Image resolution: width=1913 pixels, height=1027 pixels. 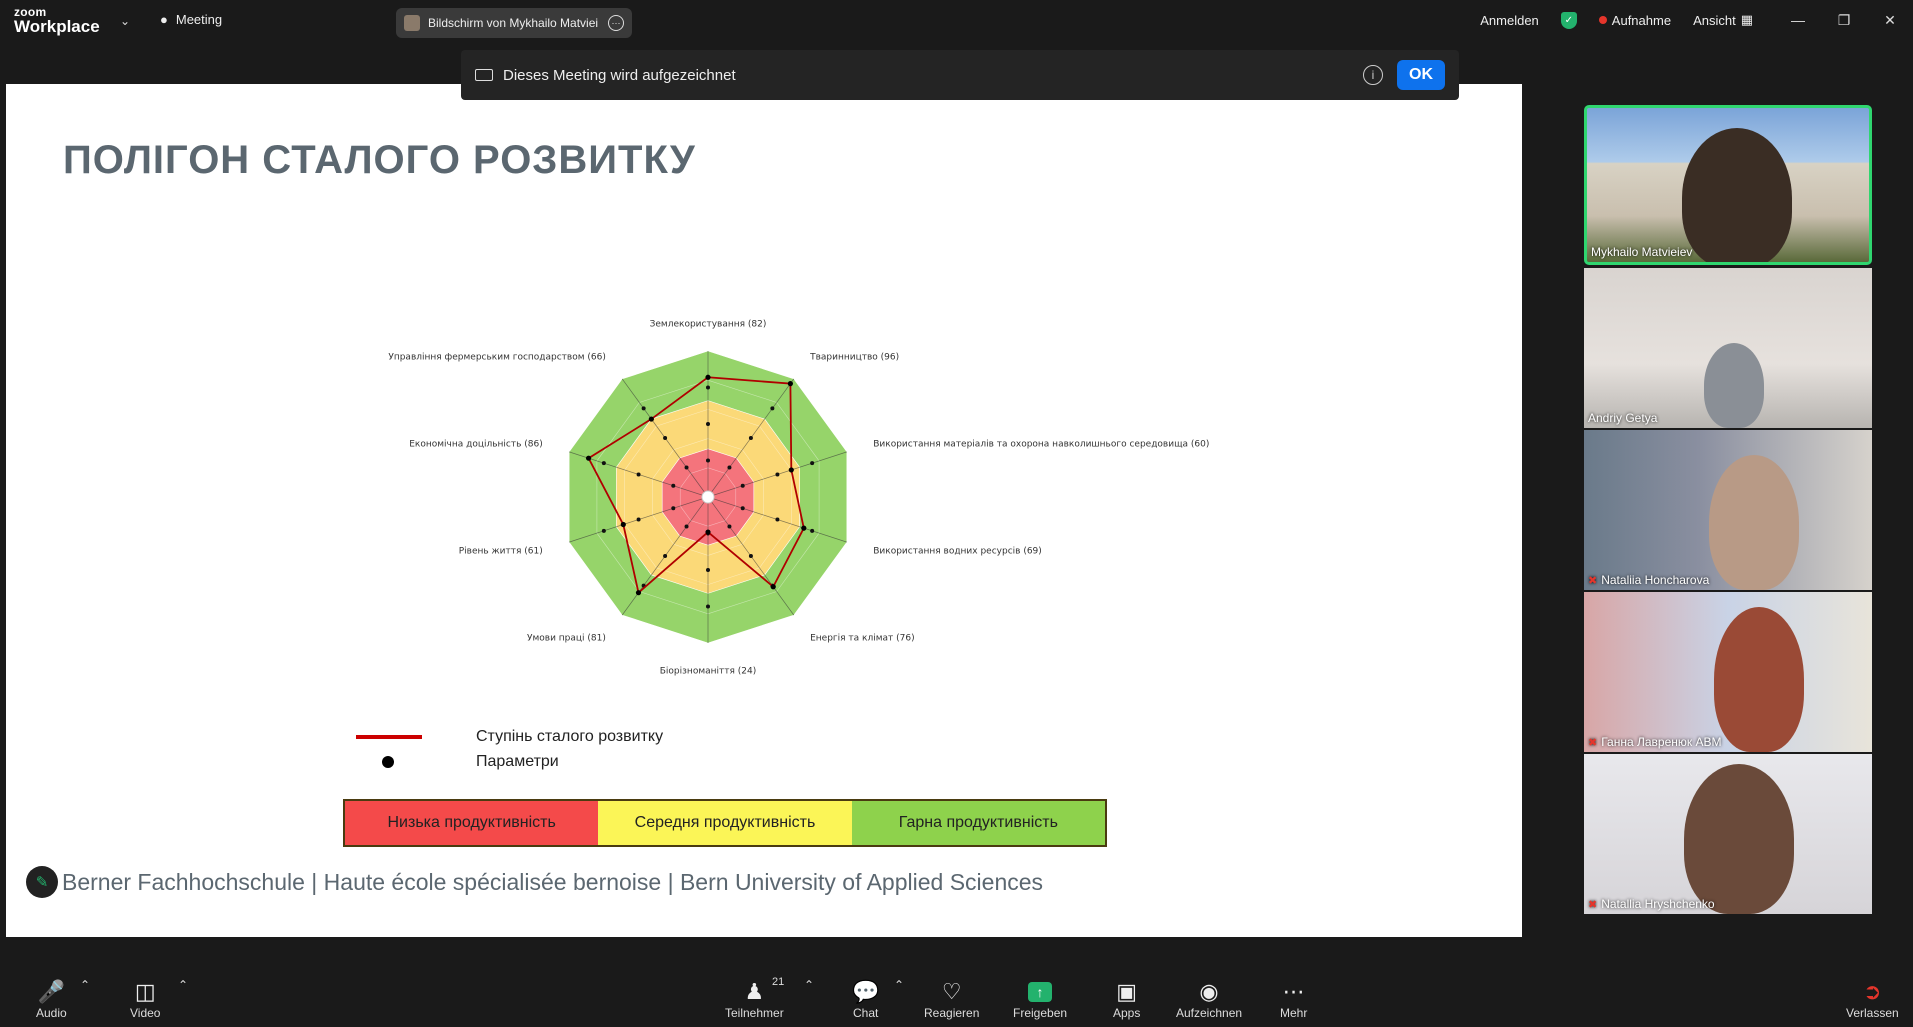 I want to click on notice-ok-button: OK, so click(x=1421, y=75).